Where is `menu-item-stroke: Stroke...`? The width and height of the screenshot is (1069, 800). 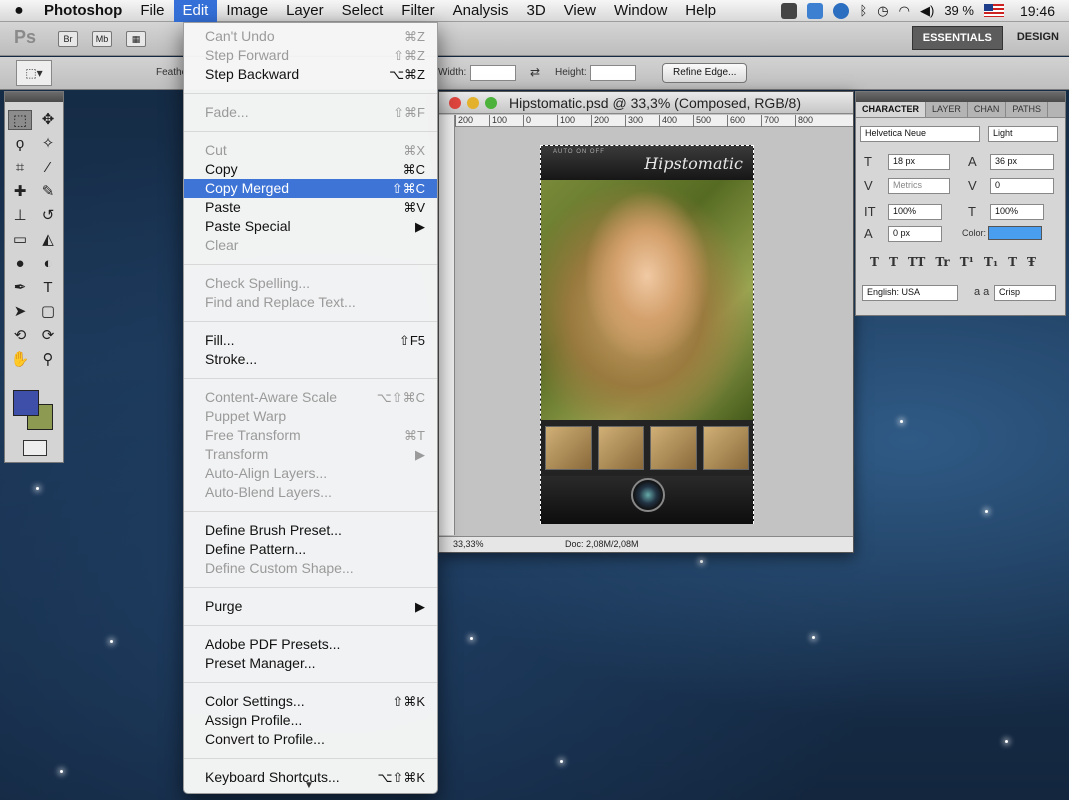
menu-item-stroke: Stroke... is located at coordinates (310, 359).